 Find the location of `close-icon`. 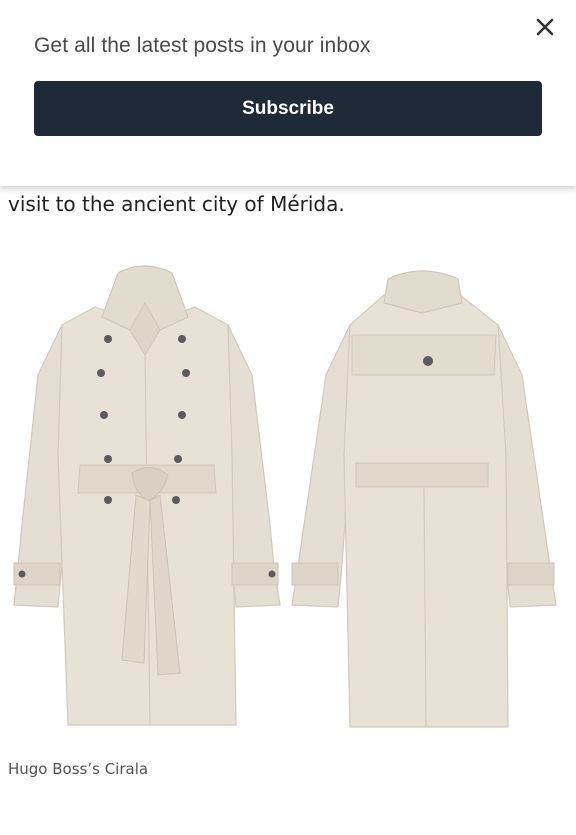

close-icon is located at coordinates (545, 27).